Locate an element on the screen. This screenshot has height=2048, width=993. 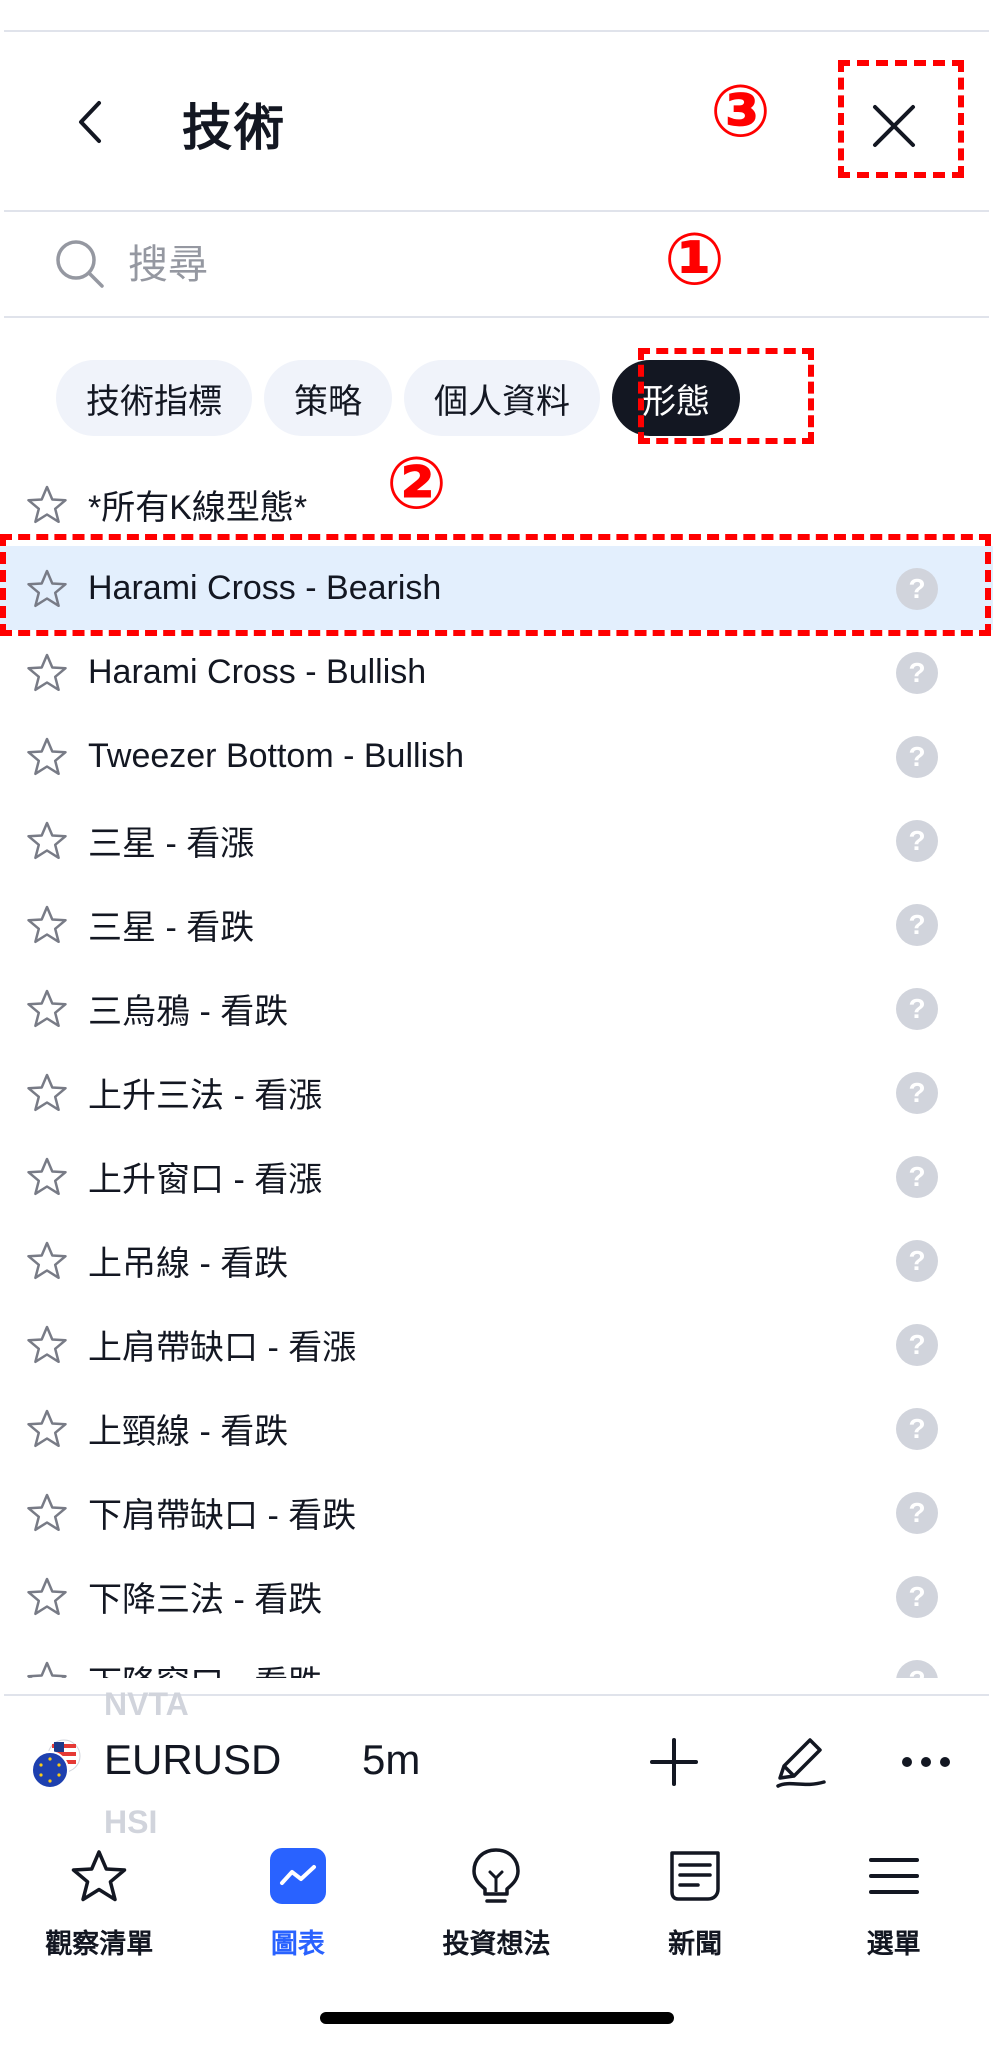
annotation-number-3: ③ is located at coordinates (740, 112).